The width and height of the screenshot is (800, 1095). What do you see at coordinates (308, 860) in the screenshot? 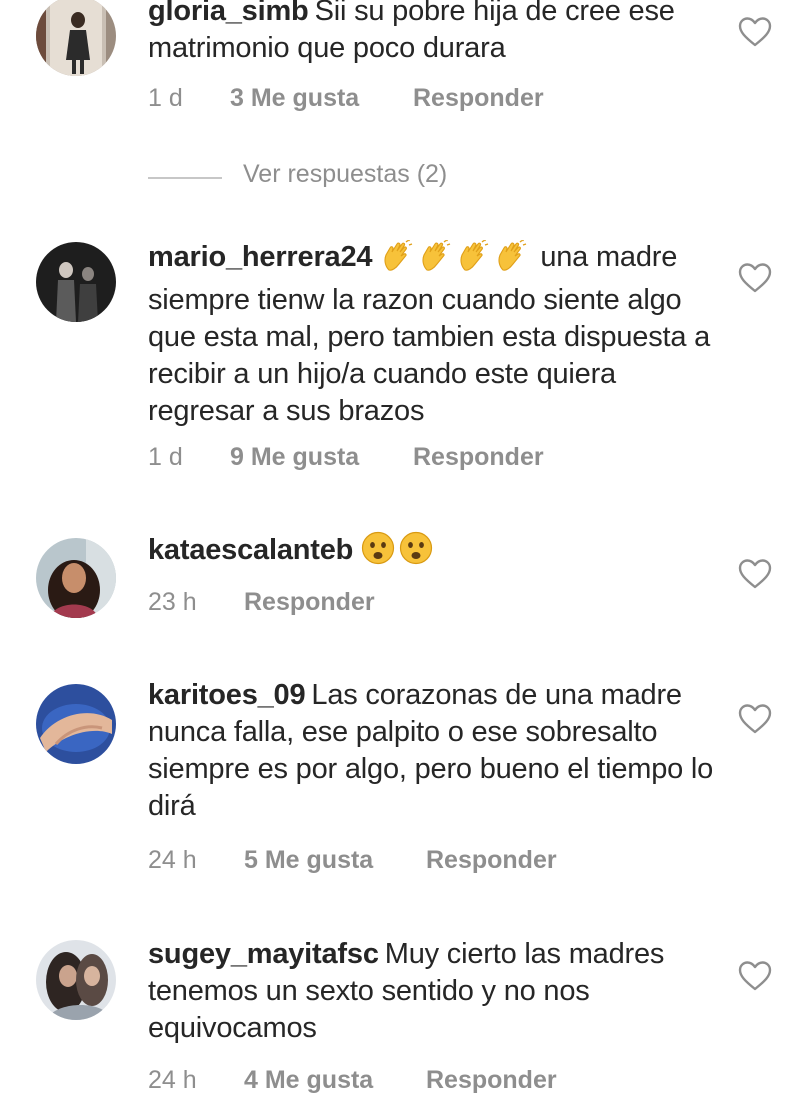
I see `comment-likes: 5 Me gusta` at bounding box center [308, 860].